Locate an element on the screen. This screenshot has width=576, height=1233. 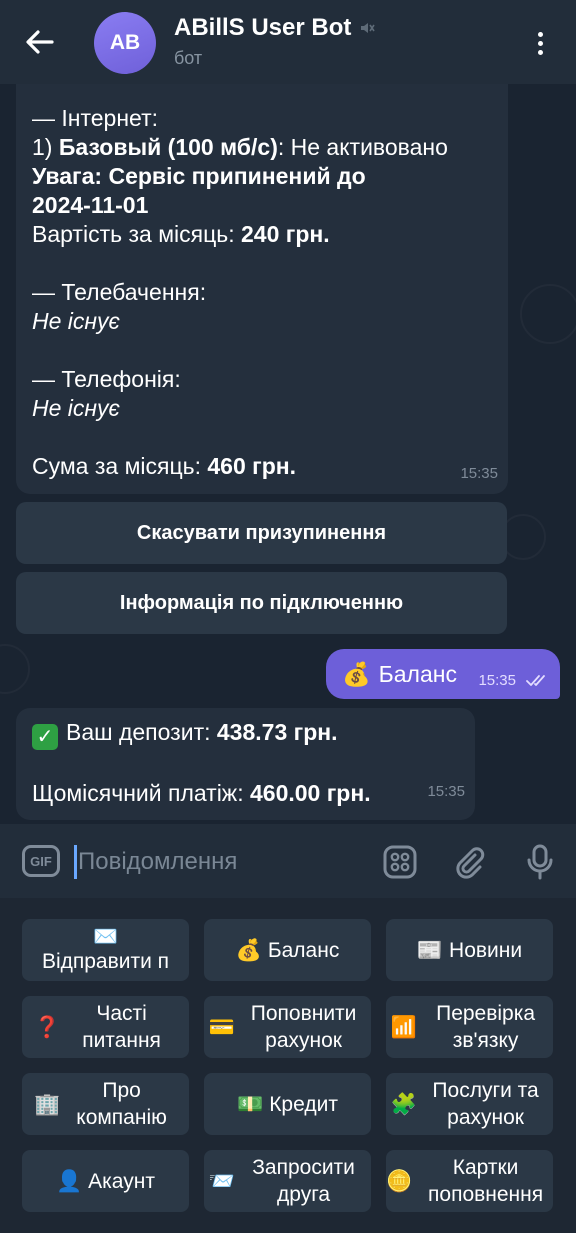
keyboard-button-label: Акаунт is located at coordinates (121, 1181).